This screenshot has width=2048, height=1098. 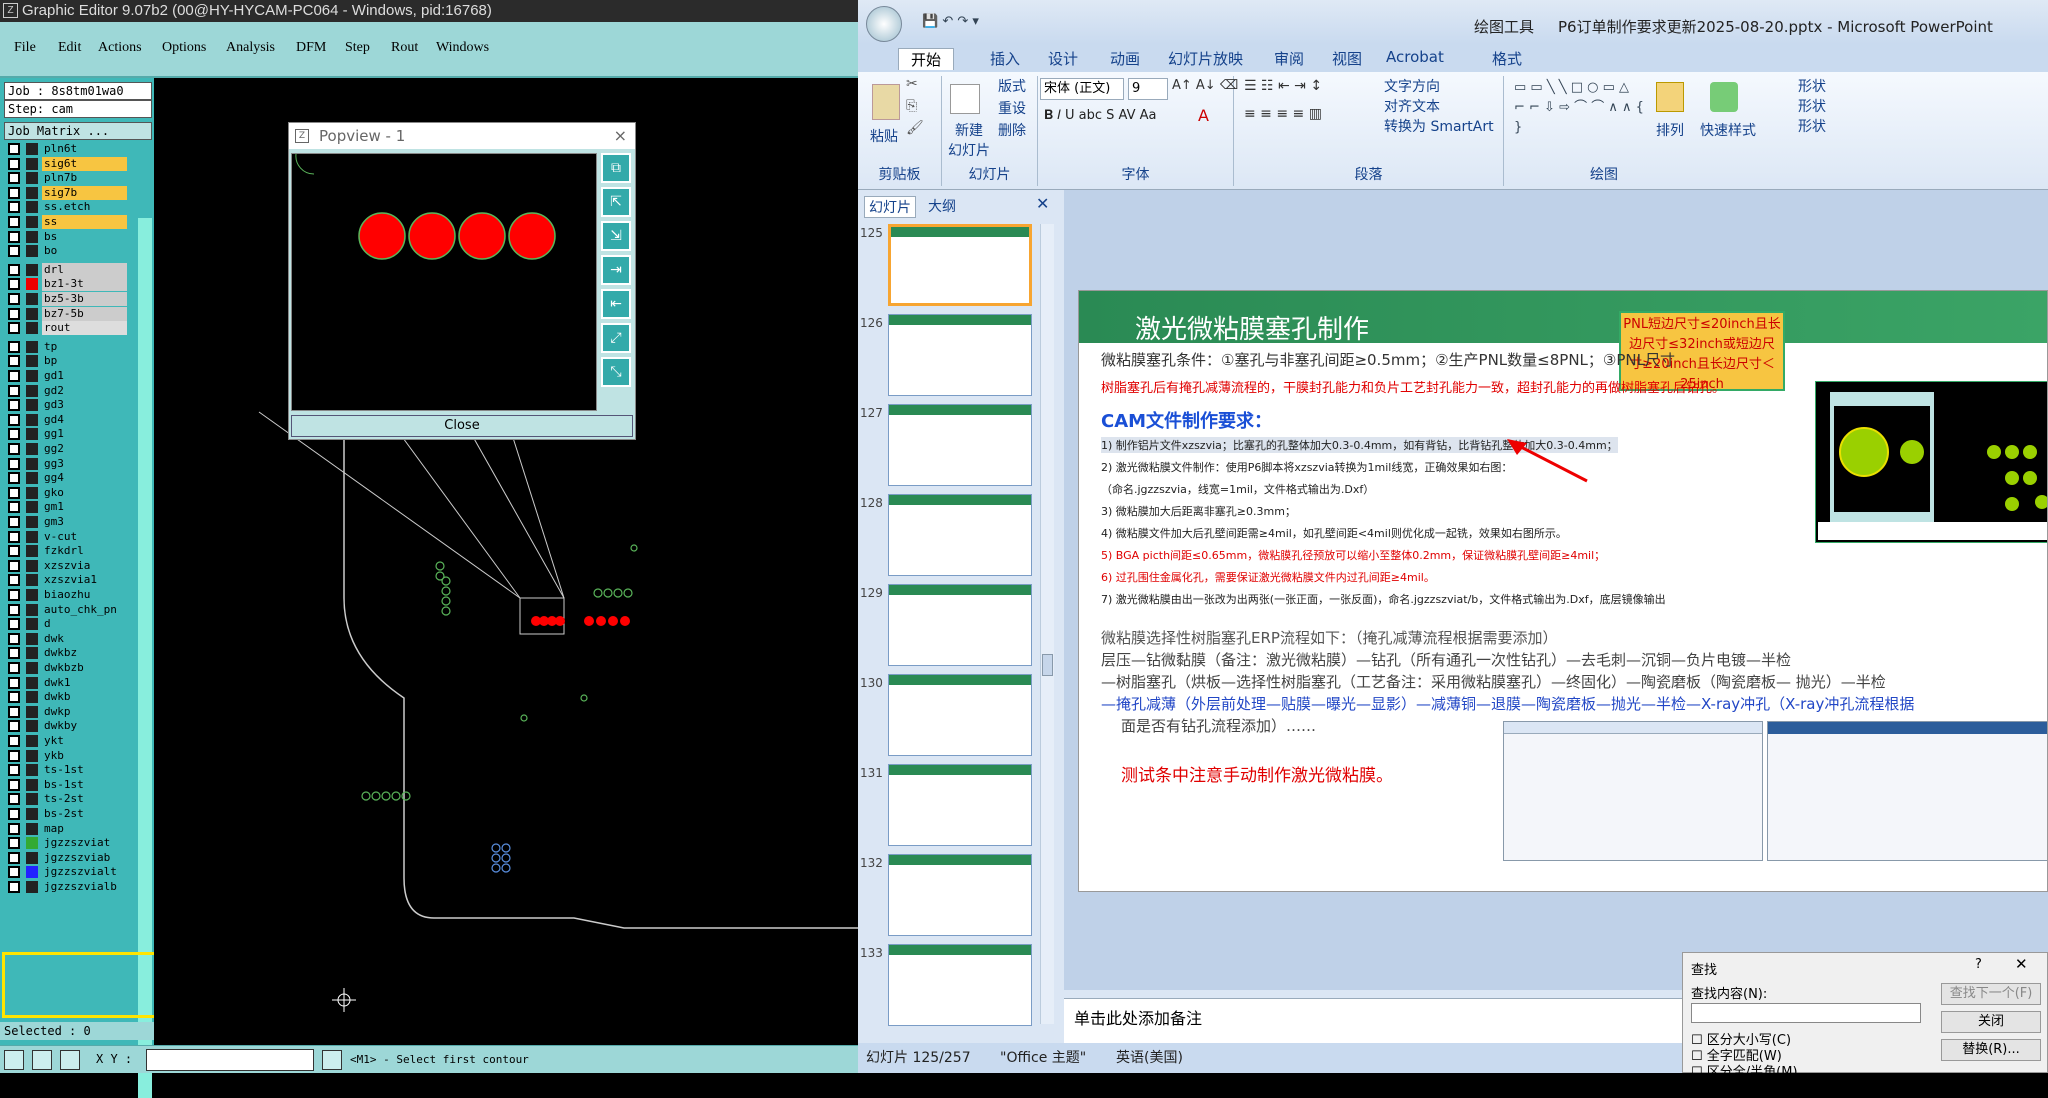 What do you see at coordinates (65, 236) in the screenshot?
I see `layer-row-bs: bs` at bounding box center [65, 236].